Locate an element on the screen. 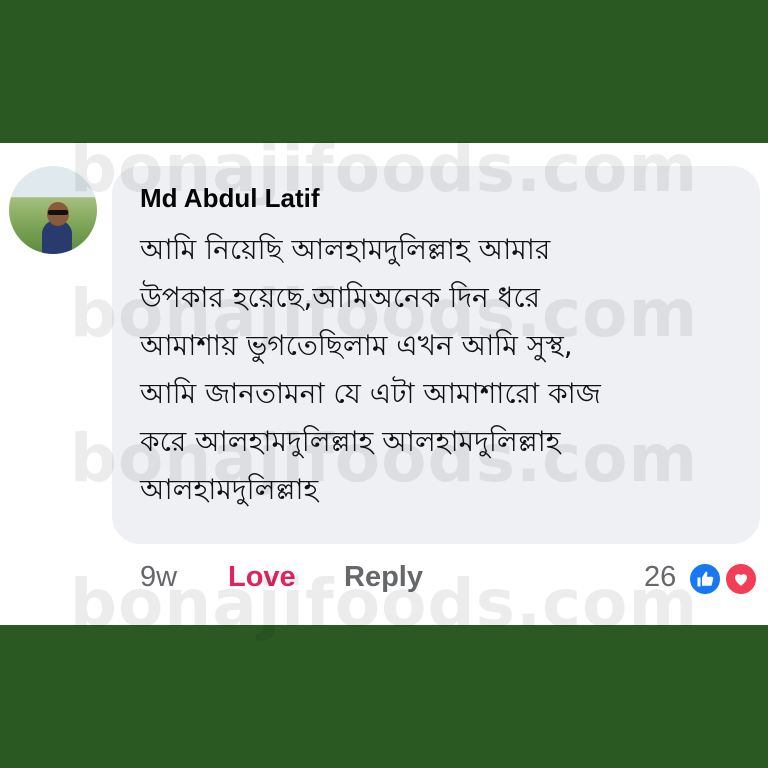 The image size is (768, 768). comment-line: উপকার হয়েছে,আমিঅনেক দিন ধরে is located at coordinates (340, 297).